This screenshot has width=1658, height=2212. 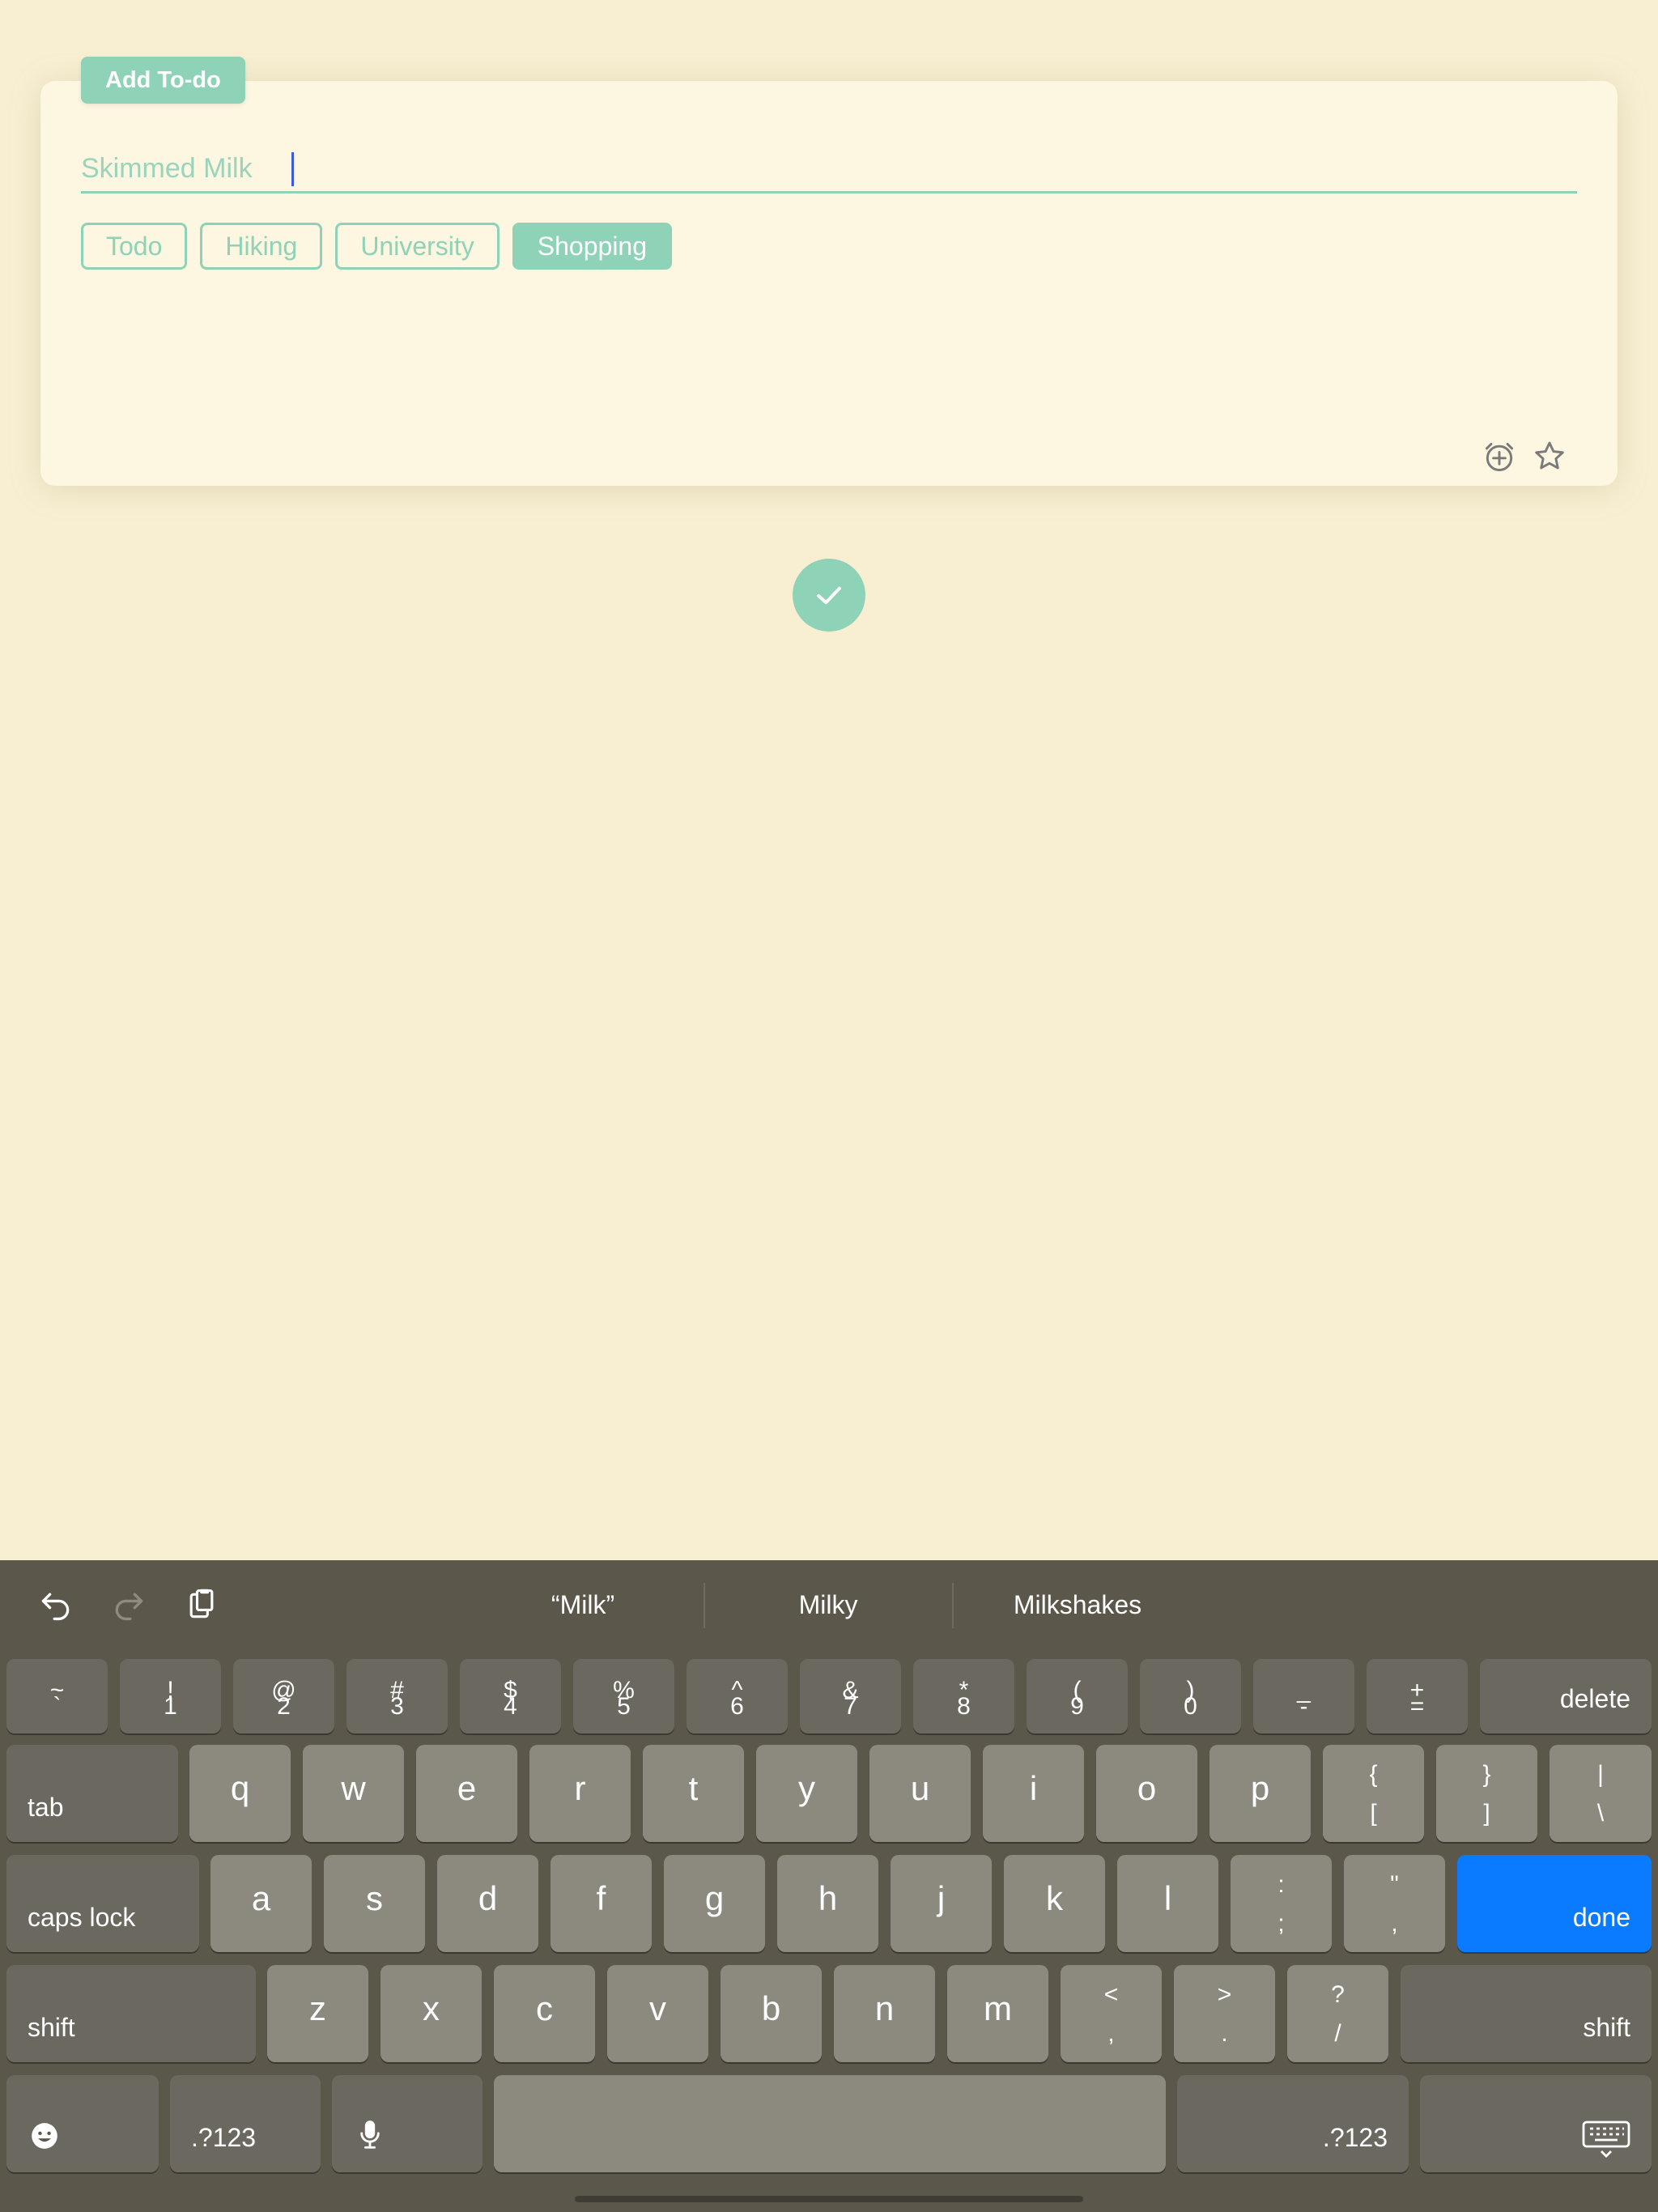 What do you see at coordinates (44, 2136) in the screenshot?
I see `emoji-icon` at bounding box center [44, 2136].